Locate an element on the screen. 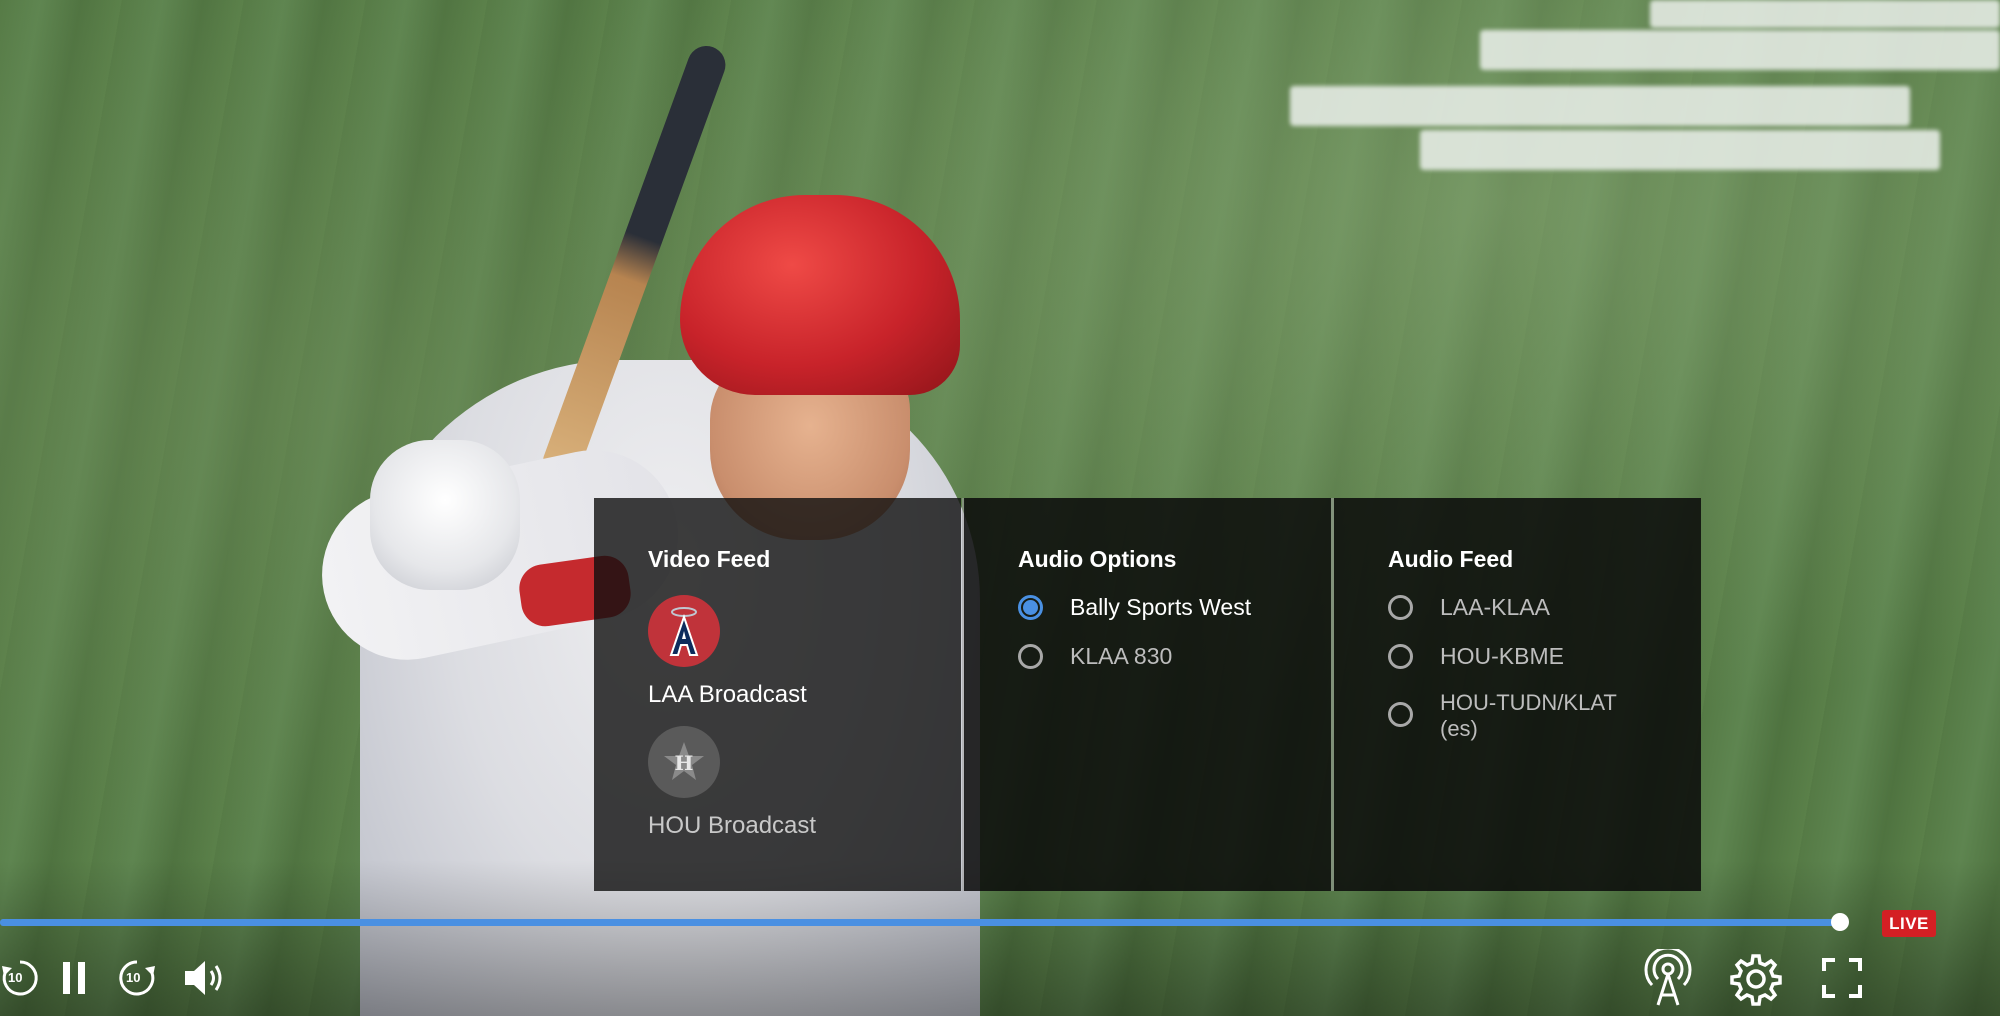 The image size is (2000, 1016). fullscreen-button is located at coordinates (1842, 978).